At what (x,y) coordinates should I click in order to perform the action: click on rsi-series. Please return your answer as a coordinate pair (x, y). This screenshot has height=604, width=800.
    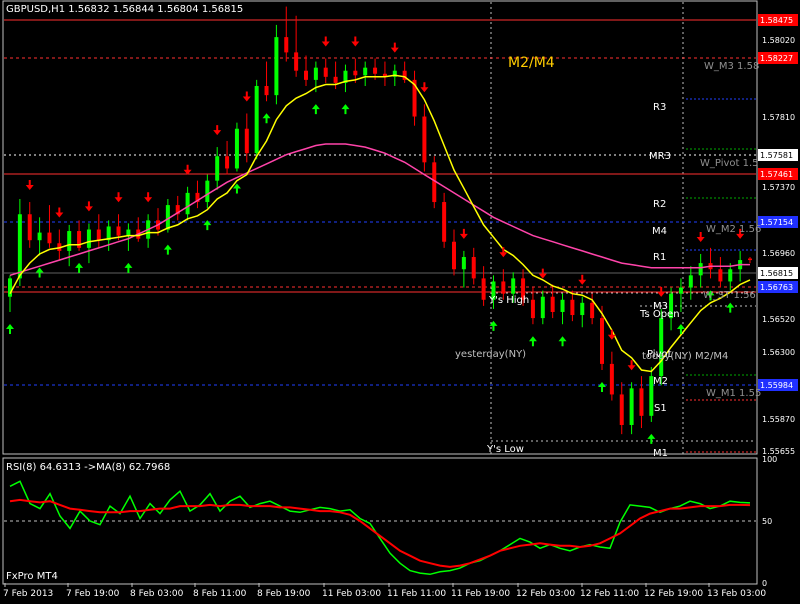
    Looking at the image, I should click on (380, 528).